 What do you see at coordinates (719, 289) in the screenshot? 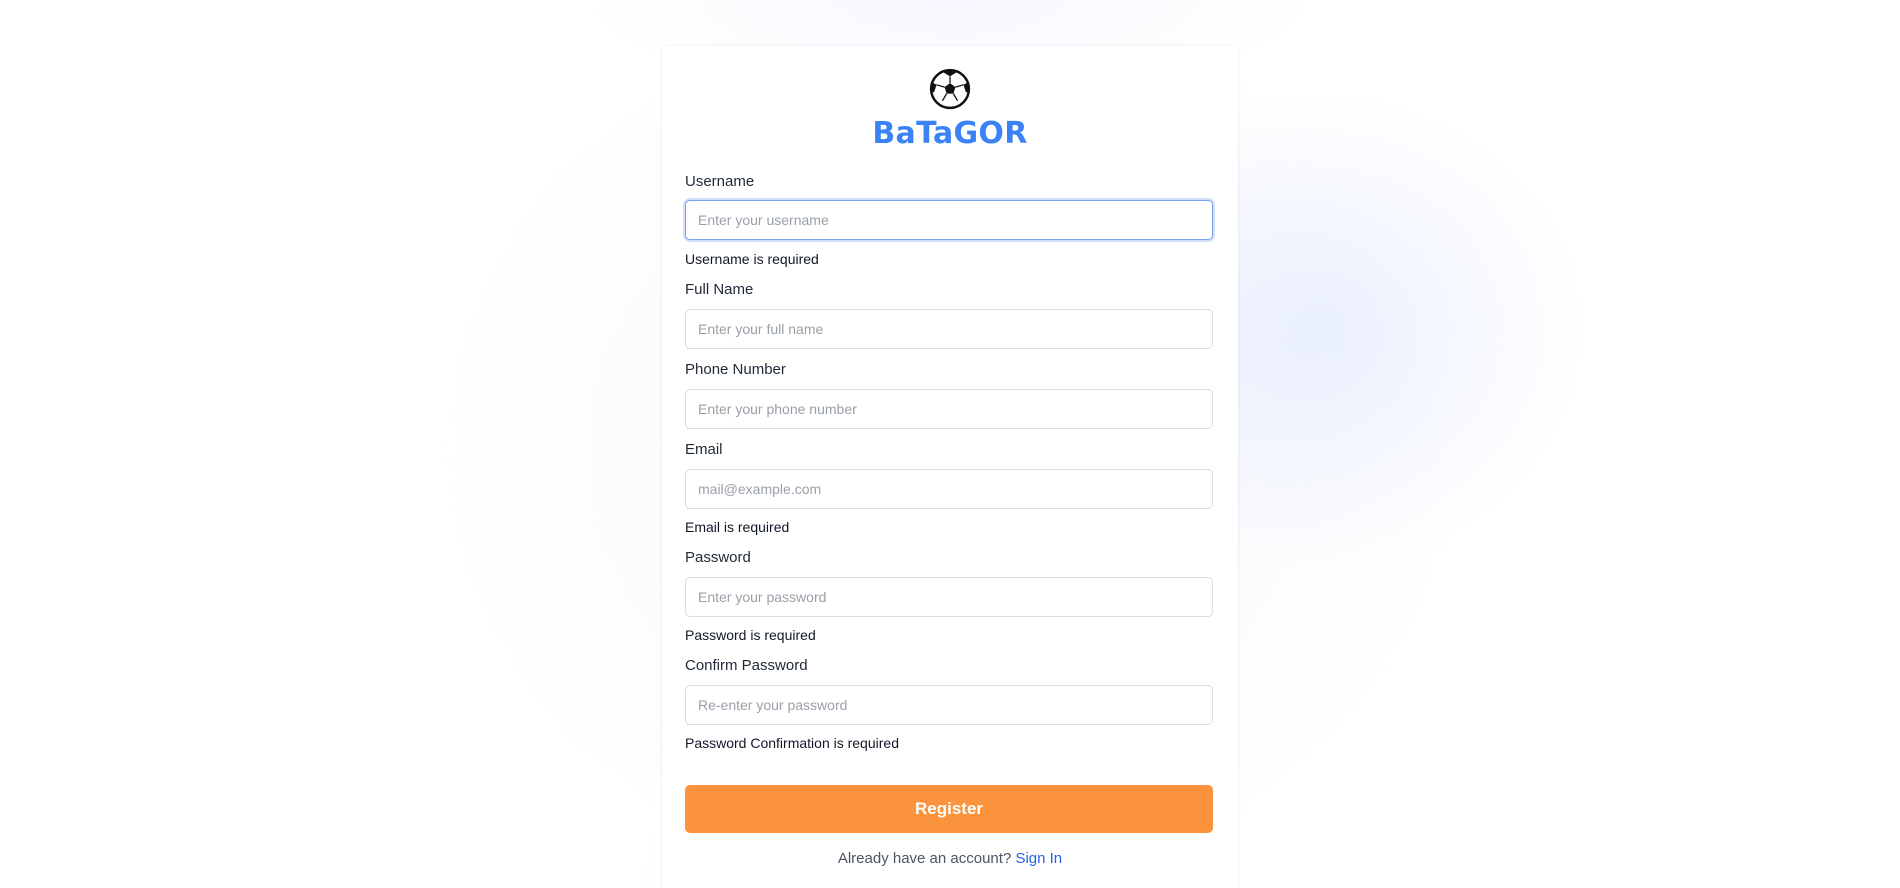
I see `full-name-label: Full Name` at bounding box center [719, 289].